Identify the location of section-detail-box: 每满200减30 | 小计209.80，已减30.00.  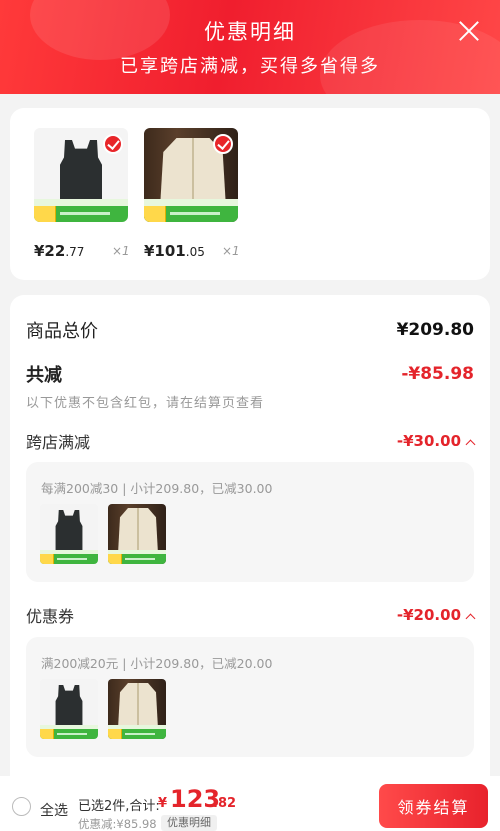
(250, 522).